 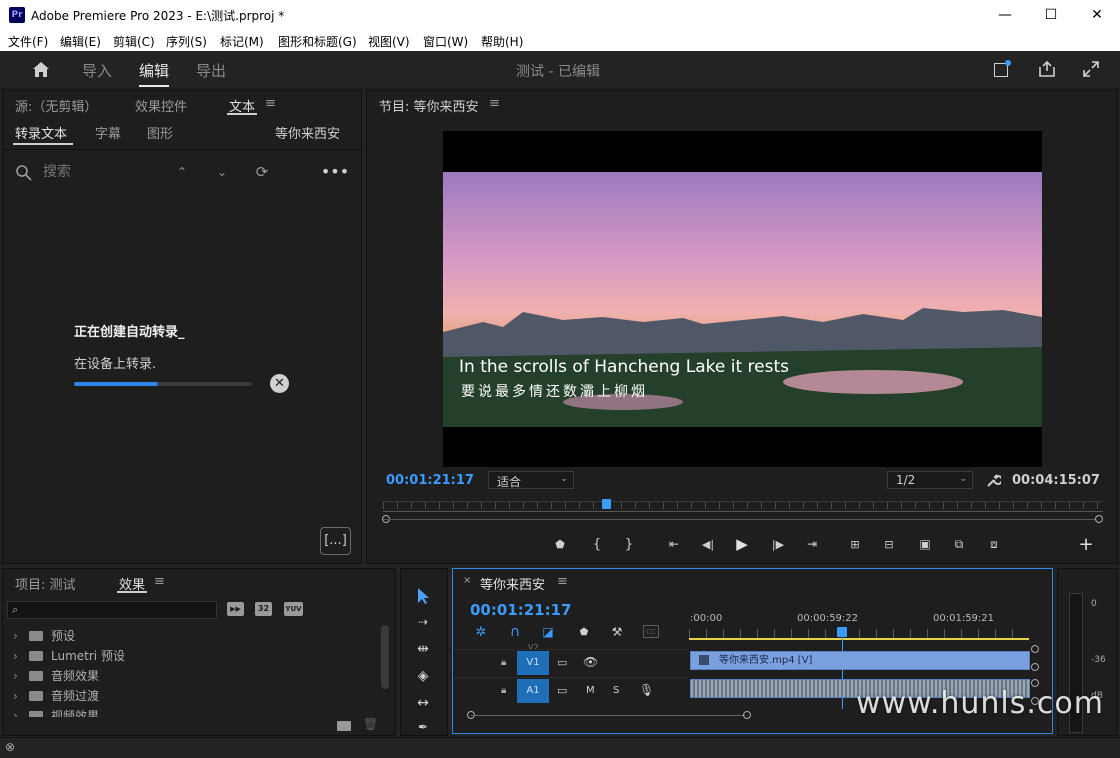 I want to click on subtab-captions: 字幕, so click(x=108, y=132).